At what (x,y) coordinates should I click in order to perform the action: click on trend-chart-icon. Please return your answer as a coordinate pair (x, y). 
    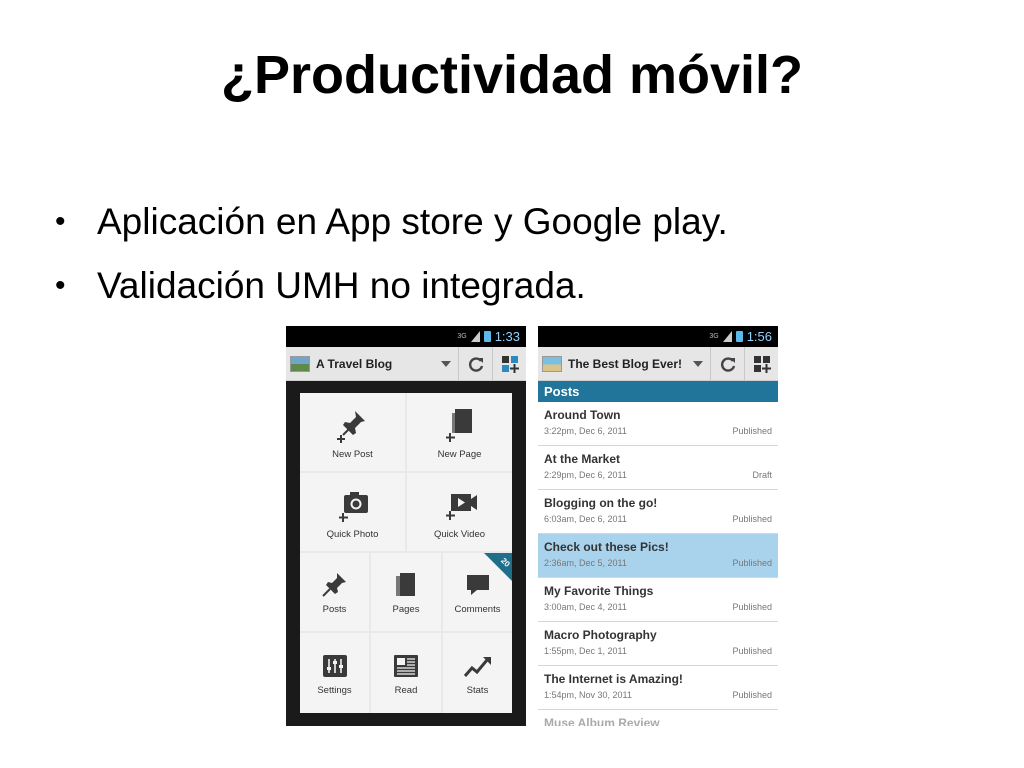
    Looking at the image, I should click on (477, 666).